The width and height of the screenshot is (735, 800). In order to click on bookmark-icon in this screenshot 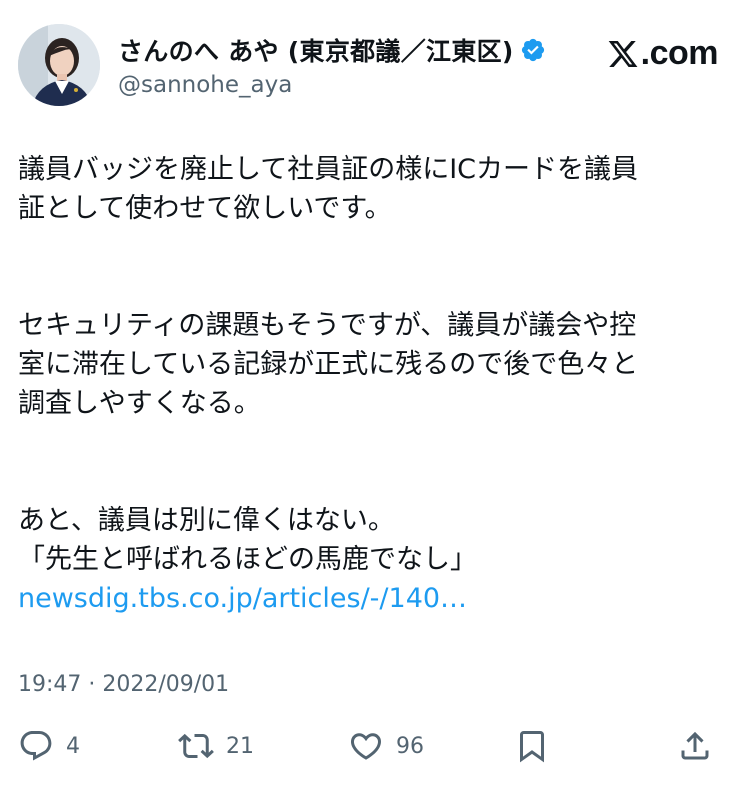, I will do `click(532, 747)`.